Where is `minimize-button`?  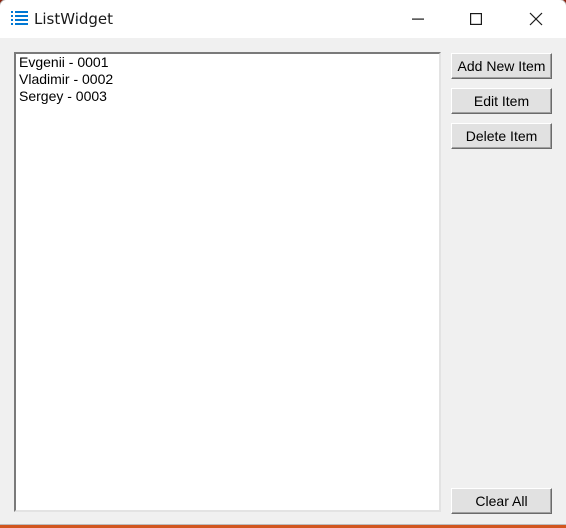 minimize-button is located at coordinates (418, 19).